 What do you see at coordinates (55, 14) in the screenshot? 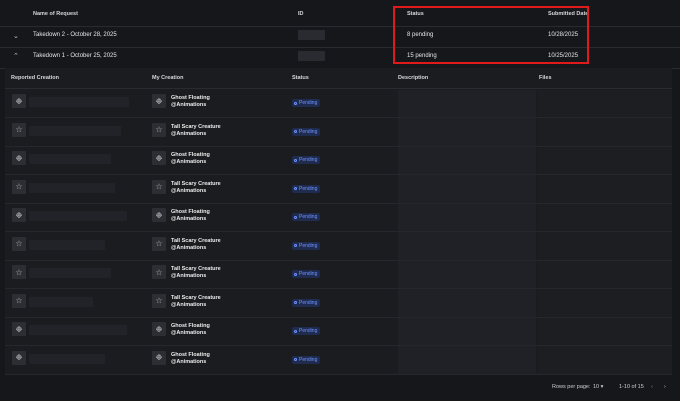
I see `header-name: Name of Request` at bounding box center [55, 14].